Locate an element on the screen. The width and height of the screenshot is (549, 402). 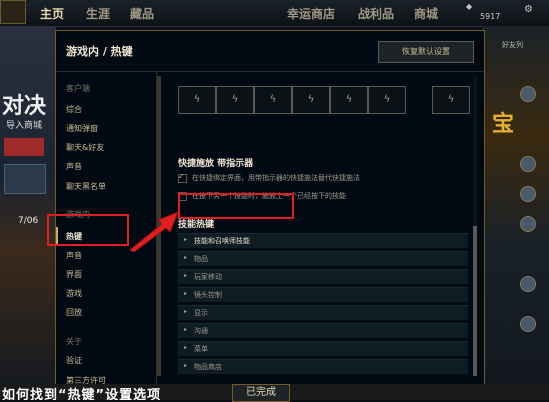
nav-loot: 战利品 is located at coordinates (376, 13).